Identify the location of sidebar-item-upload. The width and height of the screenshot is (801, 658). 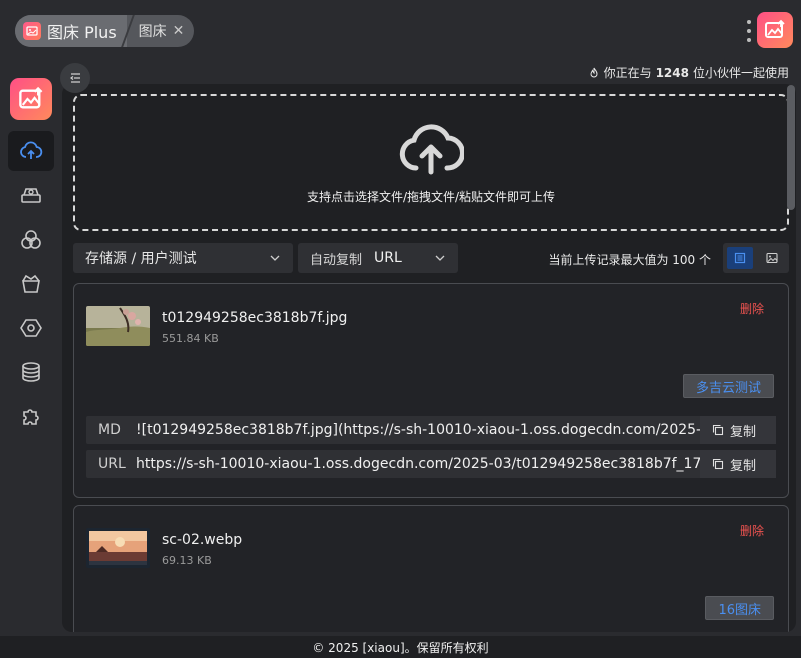
(31, 151).